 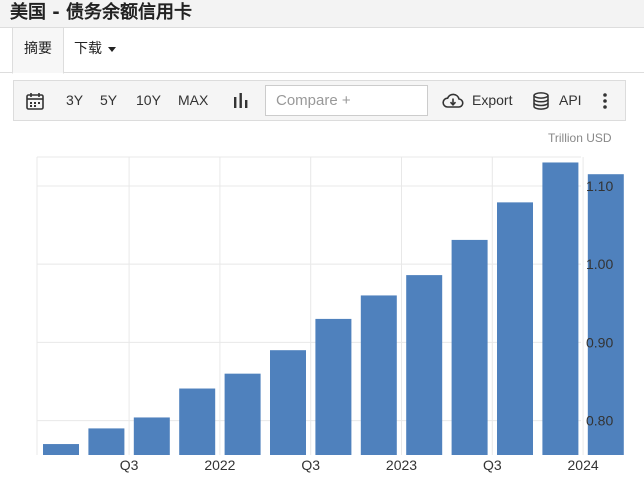 I want to click on x-axis-ticks: Q3 2022 Q3 2023 Q3 2024, so click(x=359, y=465).